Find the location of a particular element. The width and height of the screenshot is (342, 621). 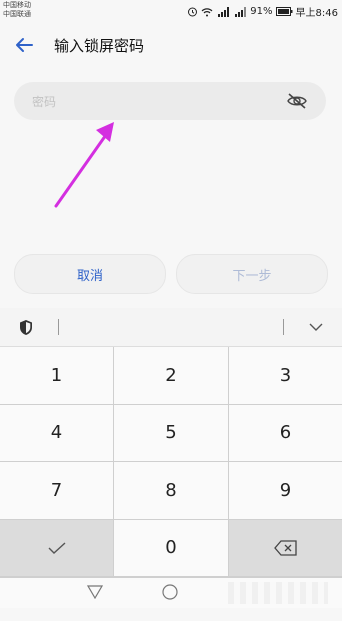

nav-back-icon is located at coordinates (95, 592).